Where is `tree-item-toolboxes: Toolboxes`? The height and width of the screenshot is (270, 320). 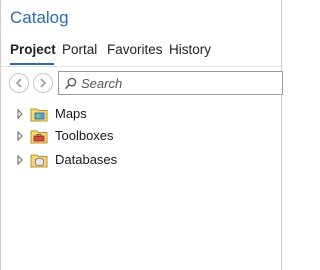 tree-item-toolboxes: Toolboxes is located at coordinates (142, 136).